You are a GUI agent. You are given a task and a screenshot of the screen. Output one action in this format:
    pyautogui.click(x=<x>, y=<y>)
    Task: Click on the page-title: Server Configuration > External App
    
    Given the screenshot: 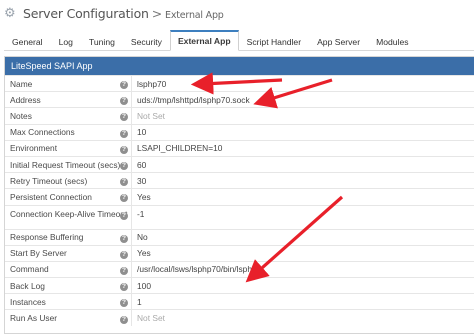 What is the action you would take?
    pyautogui.click(x=123, y=13)
    